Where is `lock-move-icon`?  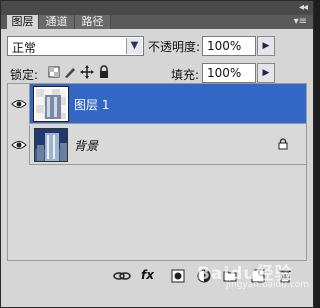 lock-move-icon is located at coordinates (87, 72).